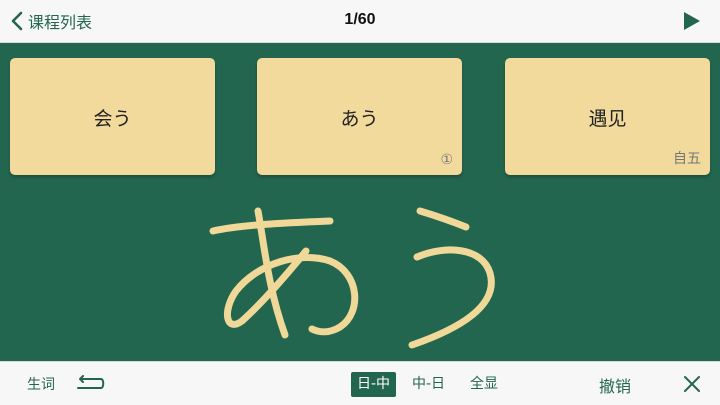 This screenshot has height=405, width=720. I want to click on bottom-toolbar: 生词 日-中 中-日 全显 撤销, so click(360, 383).